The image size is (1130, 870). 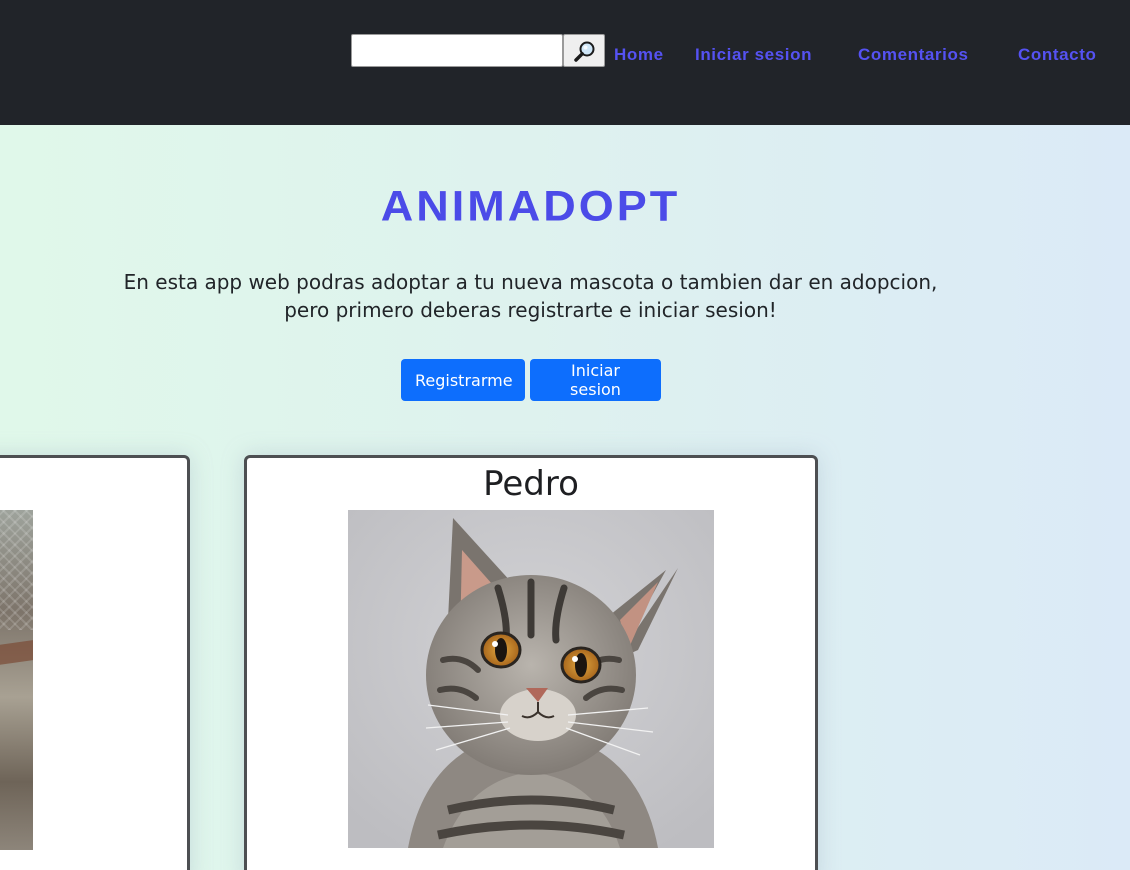 I want to click on top-navbar: Home Iniciar sesion Comentarios Contacto, so click(x=565, y=62).